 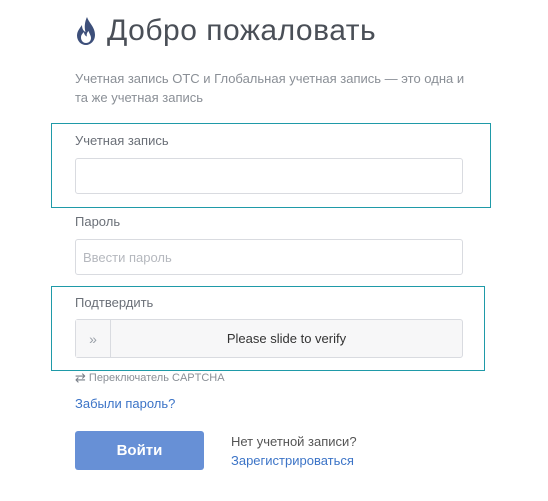 I want to click on flame-icon, so click(x=86, y=31).